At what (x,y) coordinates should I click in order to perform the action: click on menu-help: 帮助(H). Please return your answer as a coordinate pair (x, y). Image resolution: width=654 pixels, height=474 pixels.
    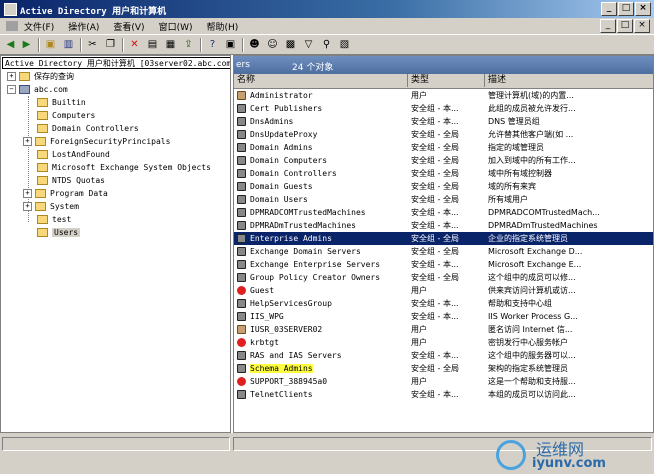
    Looking at the image, I should click on (223, 26).